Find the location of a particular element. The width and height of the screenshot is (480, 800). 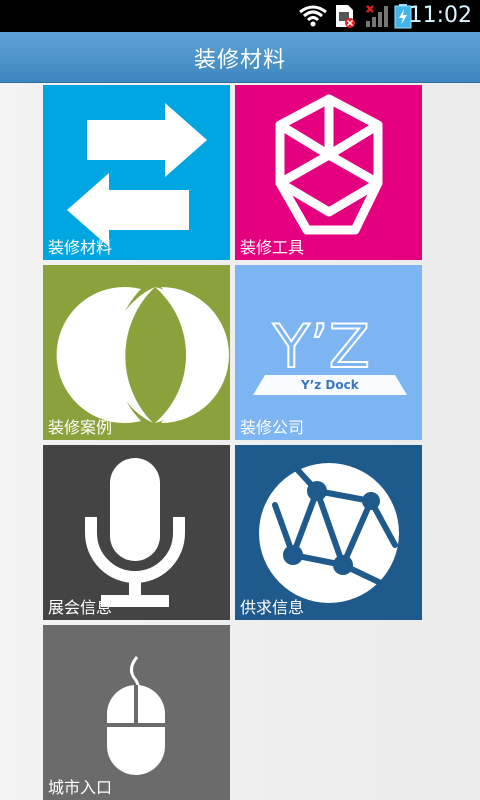

clock: 11:02 is located at coordinates (440, 15).